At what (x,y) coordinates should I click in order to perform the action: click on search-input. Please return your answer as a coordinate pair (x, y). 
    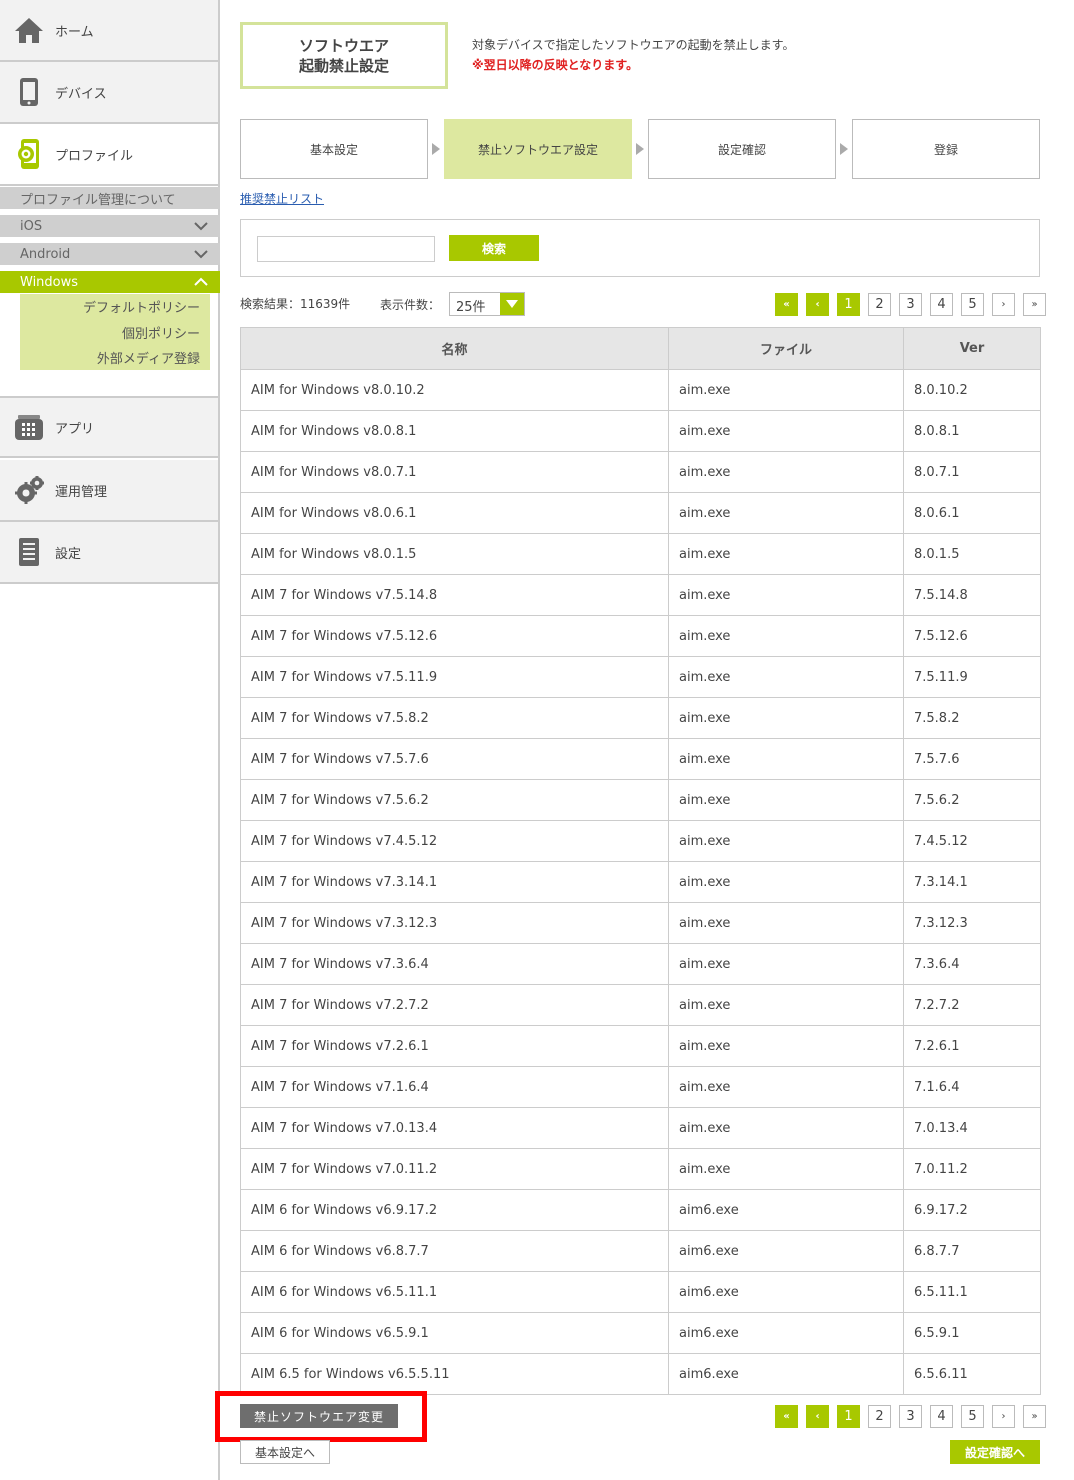
    Looking at the image, I should click on (346, 249).